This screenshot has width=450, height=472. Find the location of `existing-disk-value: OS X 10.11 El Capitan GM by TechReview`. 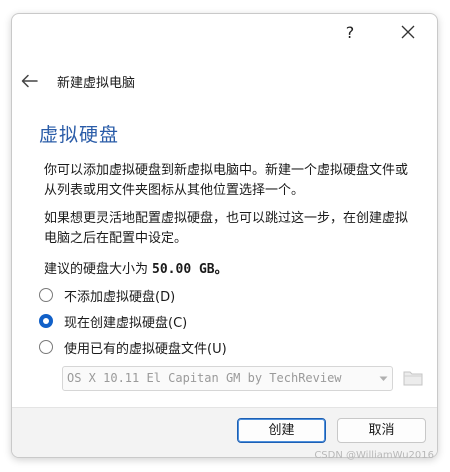

existing-disk-value: OS X 10.11 El Capitan GM by TechReview is located at coordinates (204, 378).